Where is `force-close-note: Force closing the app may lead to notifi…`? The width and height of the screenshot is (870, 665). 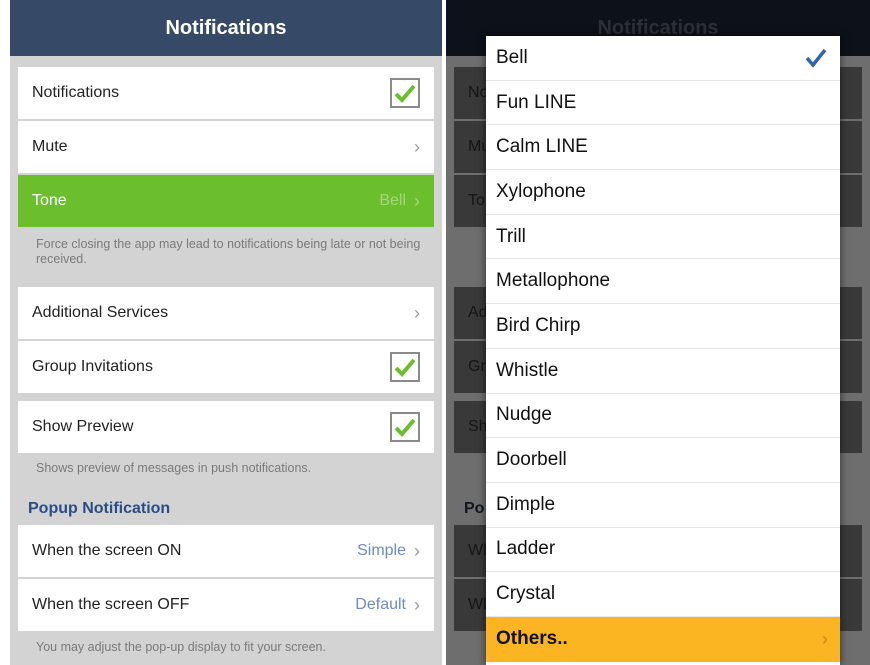 force-close-note: Force closing the app may lead to notifi… is located at coordinates (228, 251).